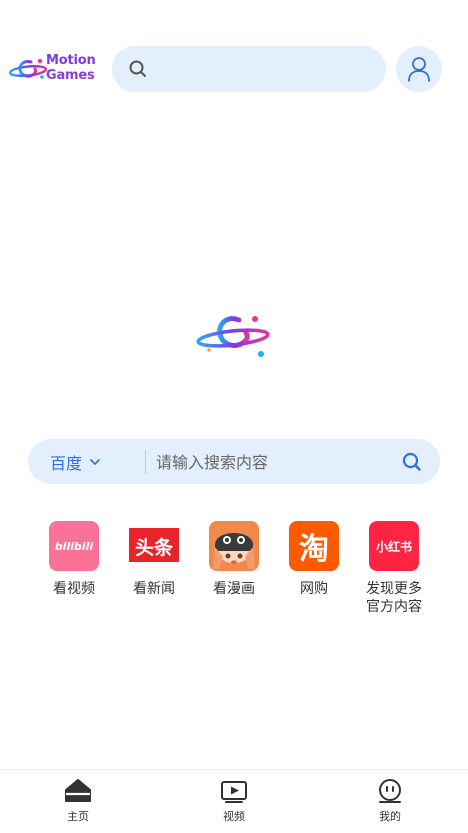 This screenshot has width=468, height=833. Describe the element at coordinates (234, 792) in the screenshot. I see `video-icon` at that location.